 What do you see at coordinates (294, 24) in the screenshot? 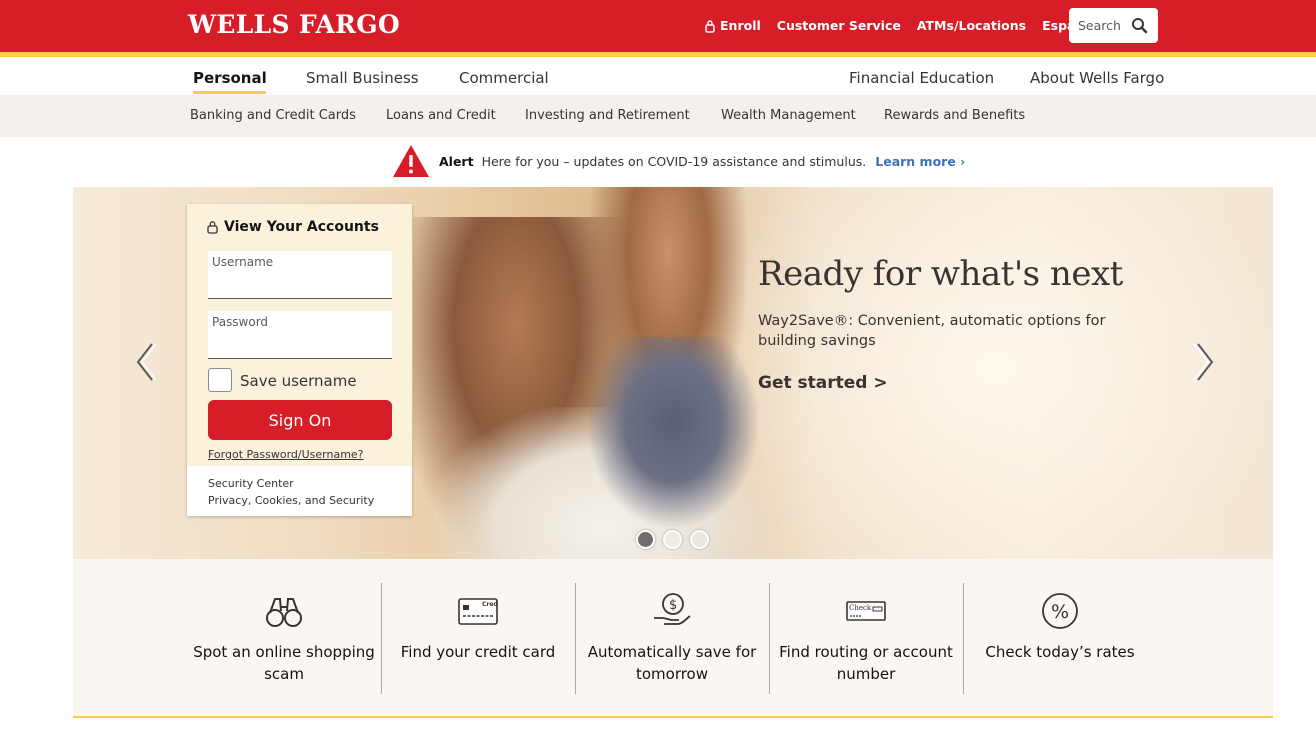
I see `wells-fargo-logo: WELLS FARGO` at bounding box center [294, 24].